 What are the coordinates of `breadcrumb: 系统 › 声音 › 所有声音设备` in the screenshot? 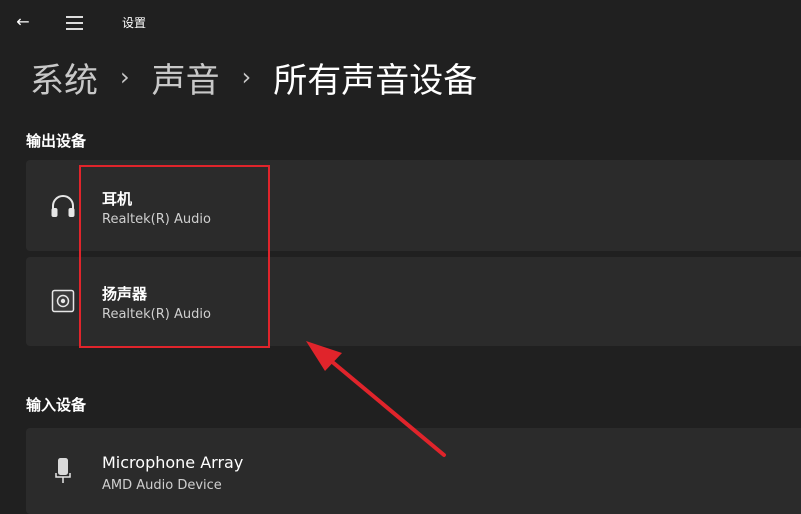 It's located at (253, 77).